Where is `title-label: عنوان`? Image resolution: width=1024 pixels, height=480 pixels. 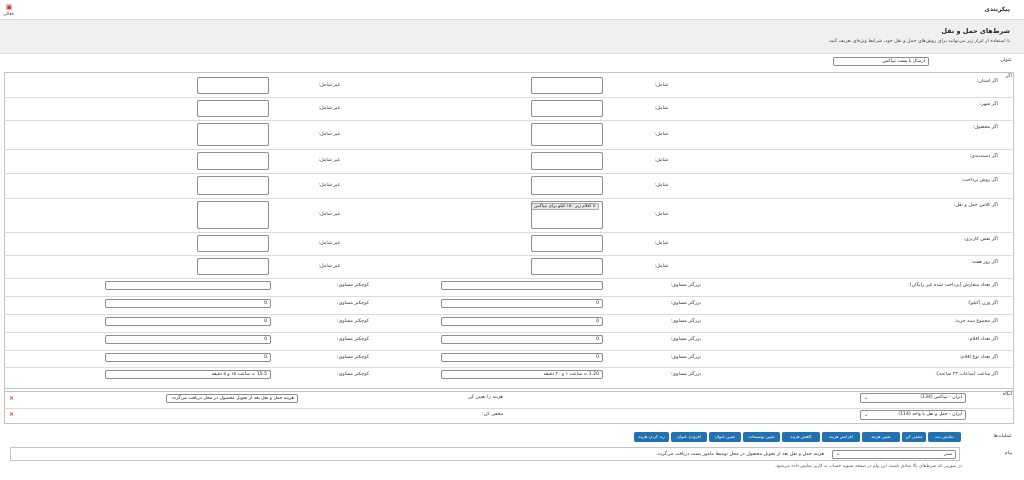
title-label: عنوان is located at coordinates (1006, 60).